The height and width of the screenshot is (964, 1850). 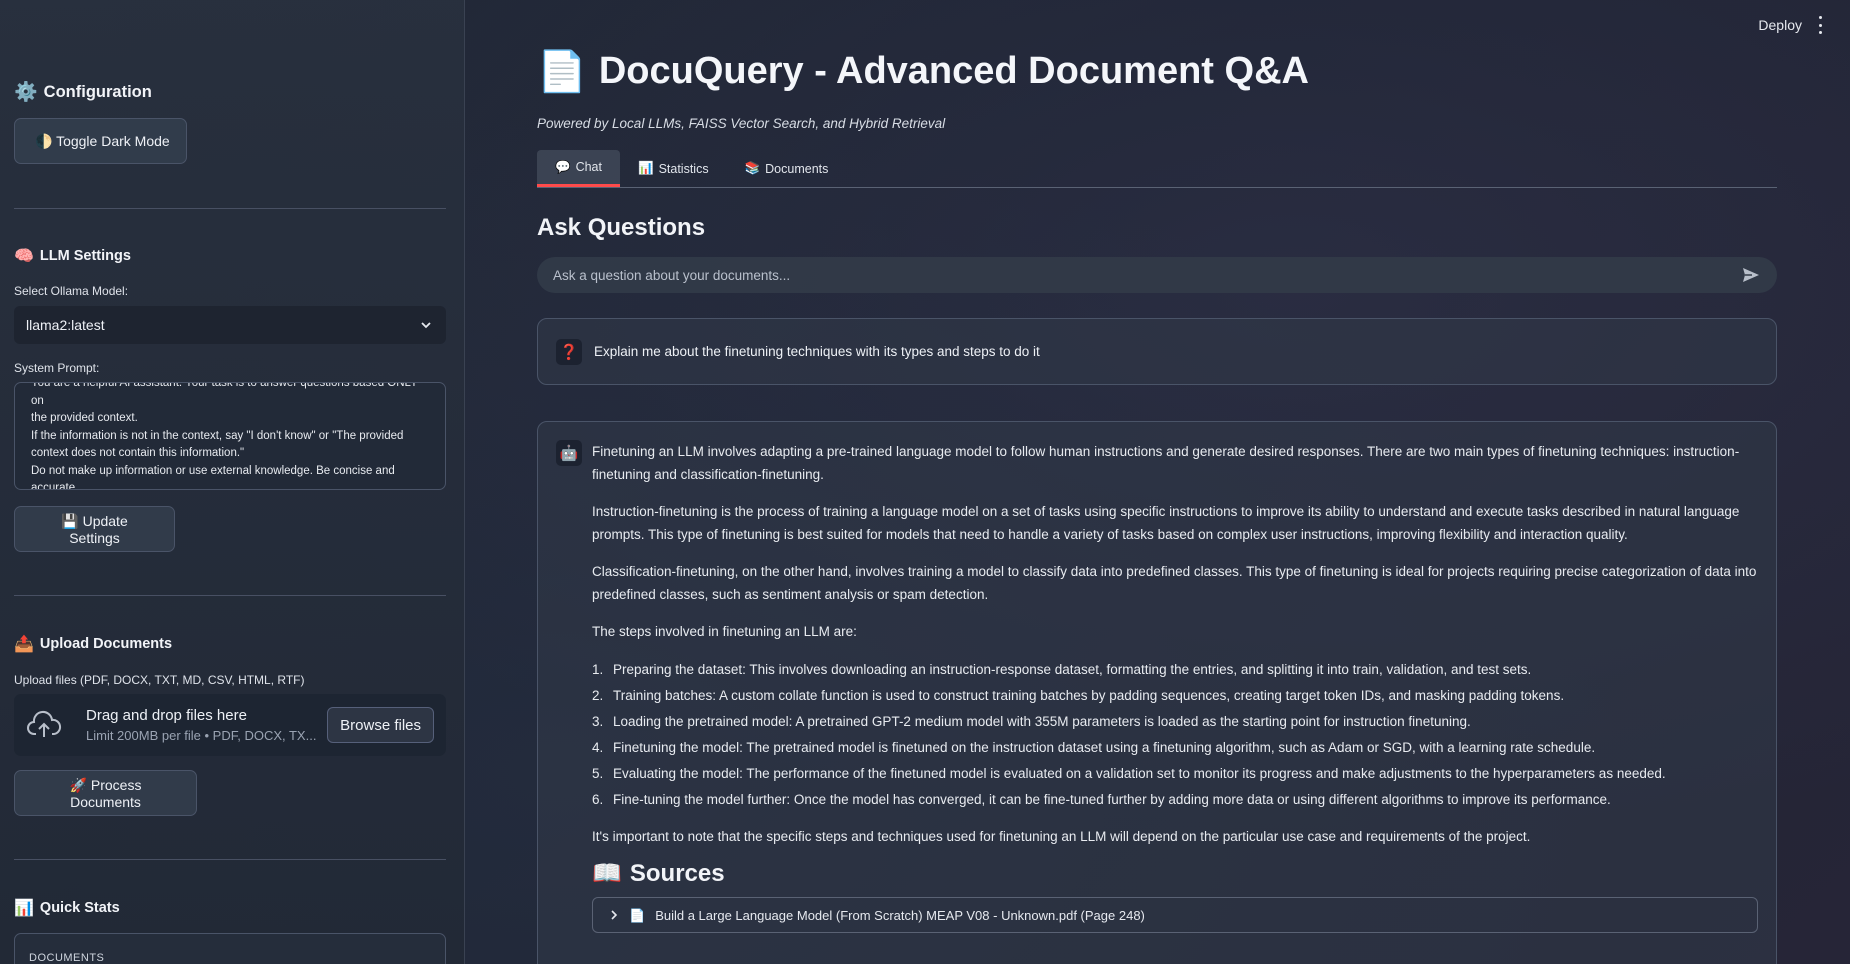 I want to click on prompt-line: accurate., so click(x=55, y=486).